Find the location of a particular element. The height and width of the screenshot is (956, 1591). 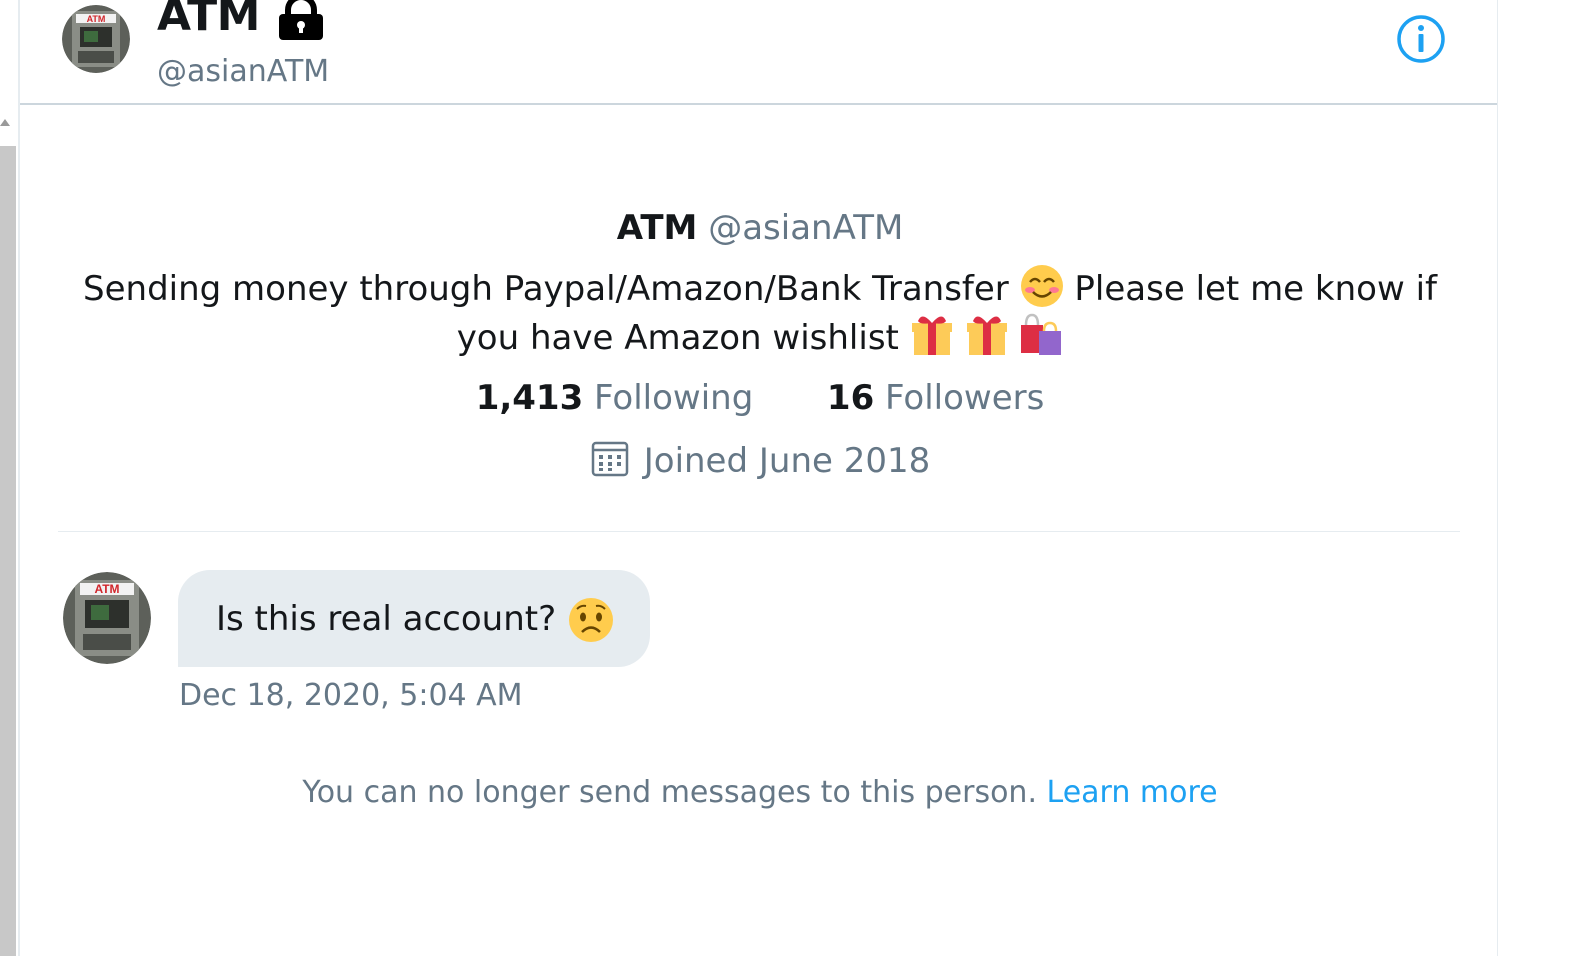

divider is located at coordinates (759, 531).